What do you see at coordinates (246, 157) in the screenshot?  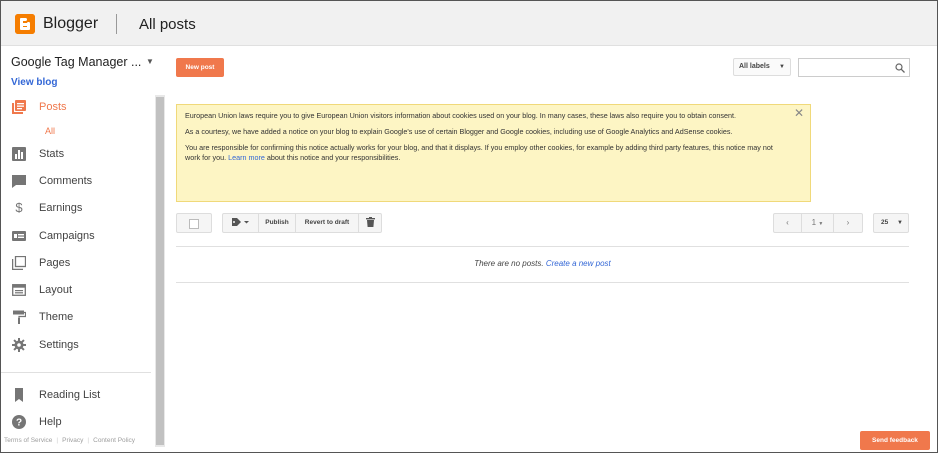 I see `learn-more-link: Learn more` at bounding box center [246, 157].